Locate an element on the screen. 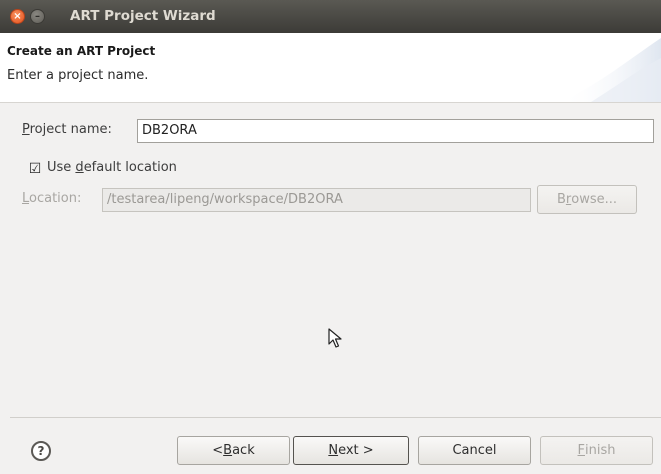 The height and width of the screenshot is (474, 661). finish-button: Finish is located at coordinates (596, 450).